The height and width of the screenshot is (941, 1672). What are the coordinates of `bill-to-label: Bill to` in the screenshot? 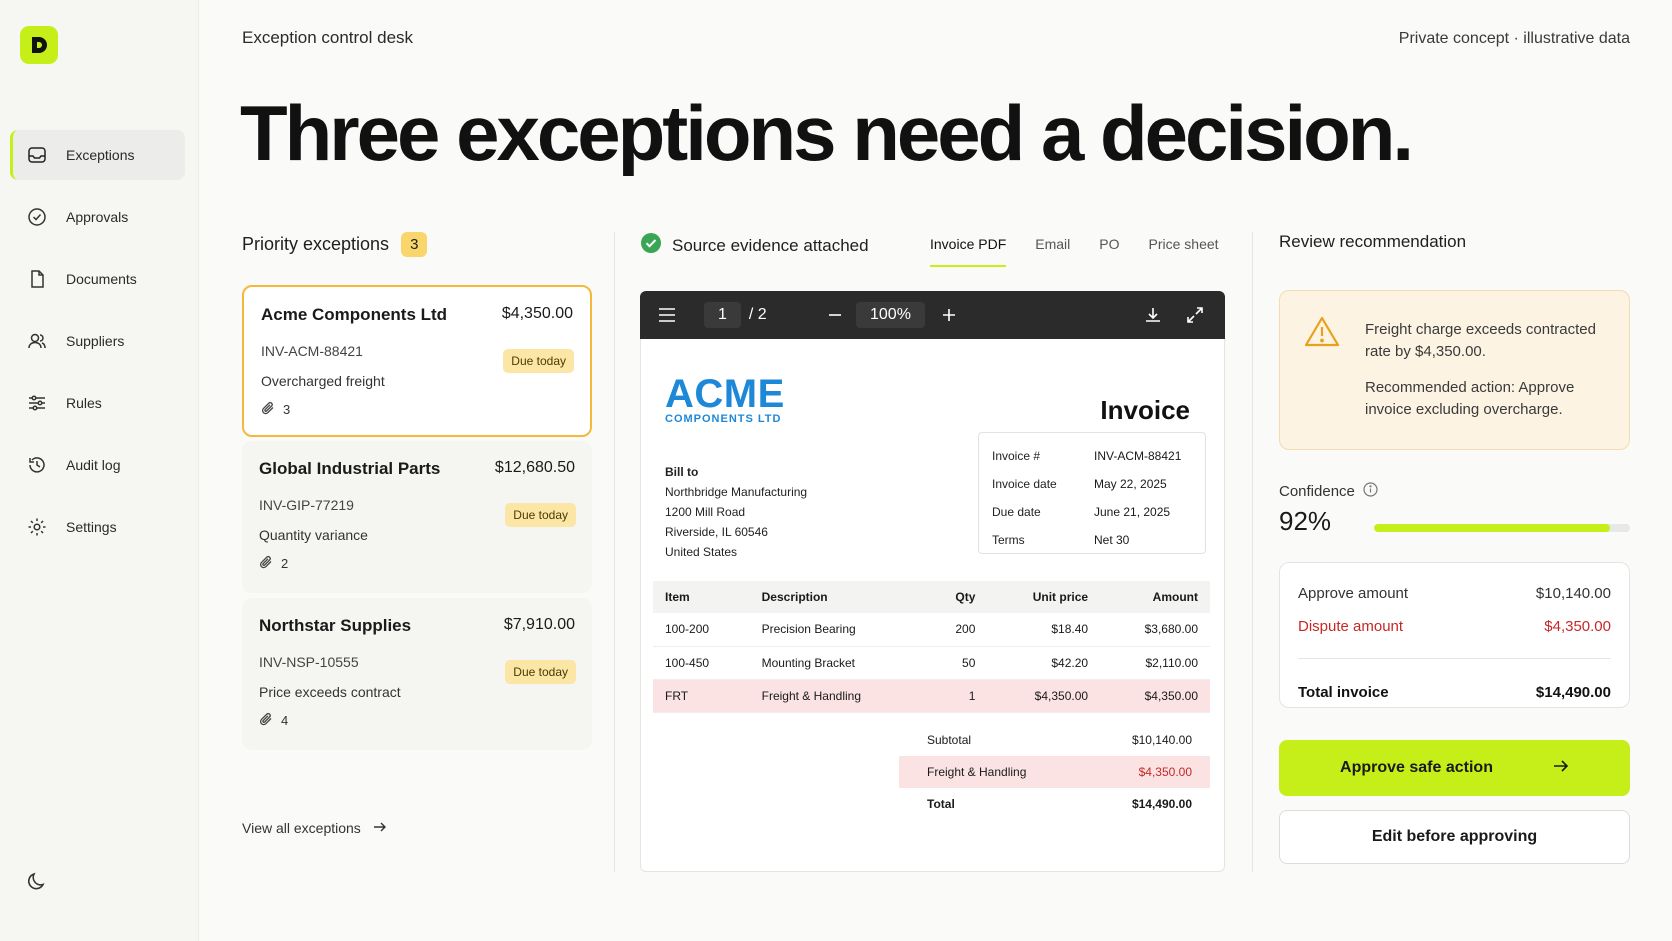 It's located at (682, 472).